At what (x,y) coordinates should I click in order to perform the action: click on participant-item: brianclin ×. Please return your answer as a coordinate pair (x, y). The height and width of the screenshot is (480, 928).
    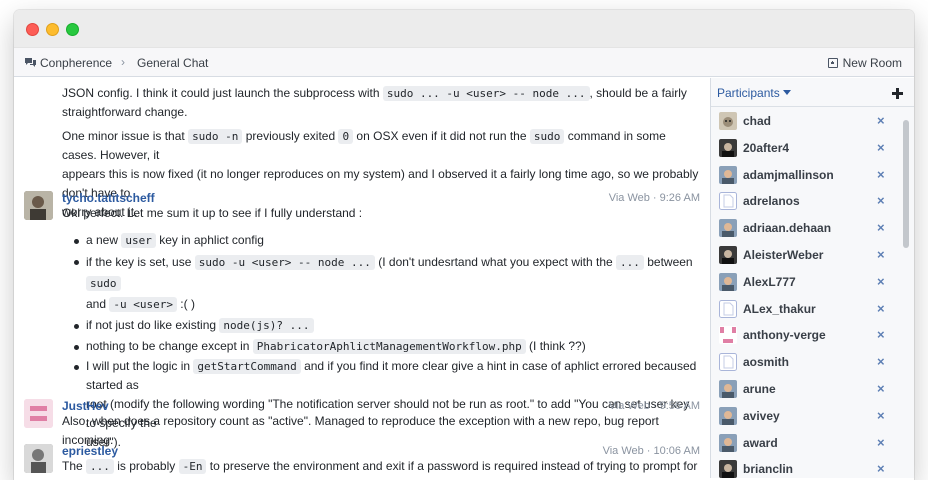
    Looking at the image, I should click on (806, 469).